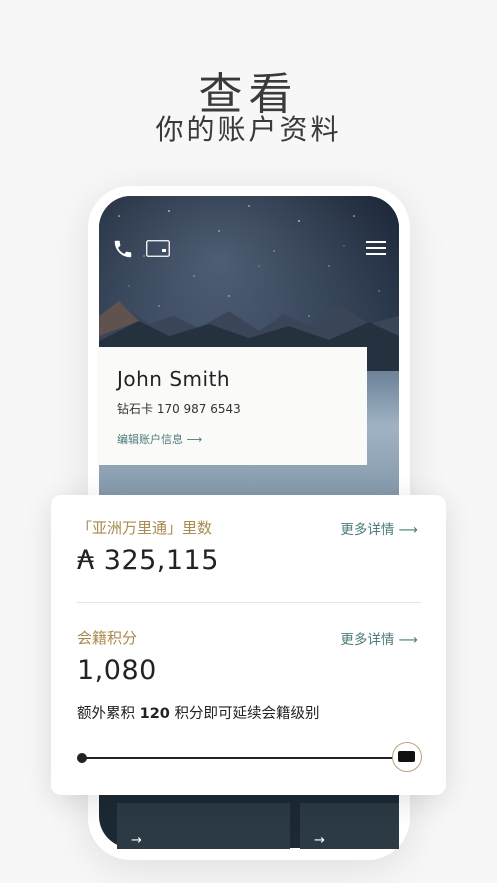  I want to click on miles-more-link: 更多详情 ⟶, so click(379, 528).